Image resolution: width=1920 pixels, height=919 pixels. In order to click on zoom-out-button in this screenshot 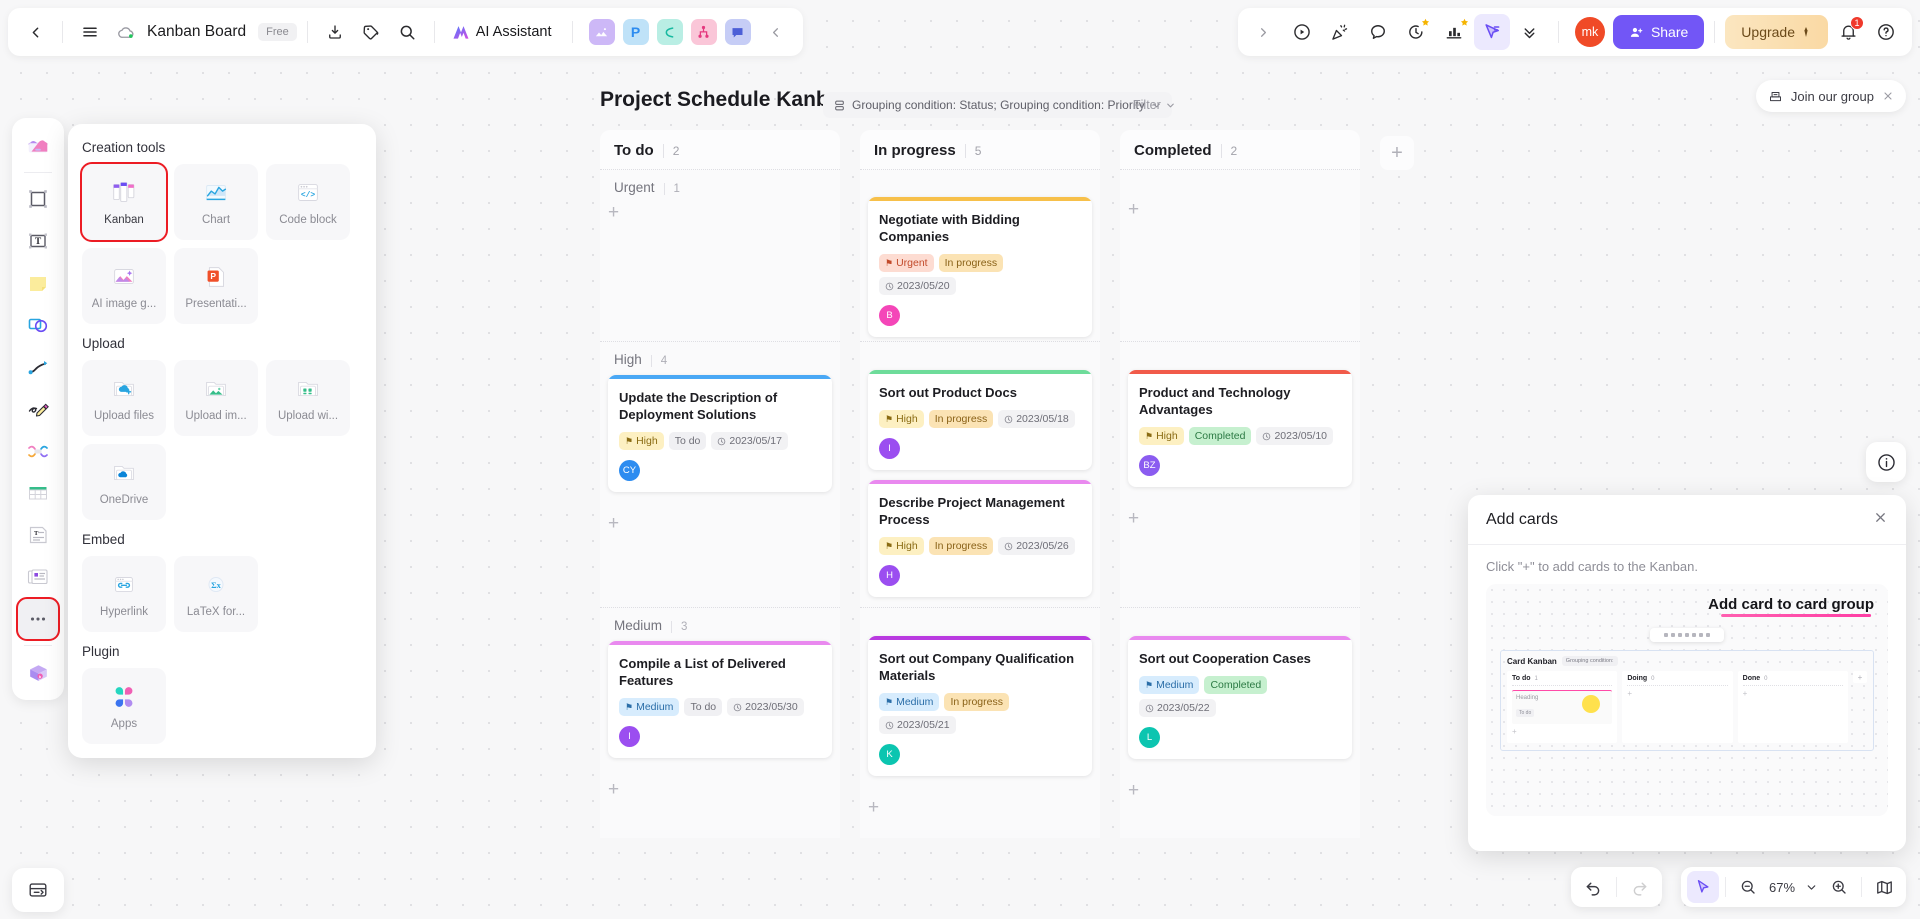, I will do `click(1748, 887)`.